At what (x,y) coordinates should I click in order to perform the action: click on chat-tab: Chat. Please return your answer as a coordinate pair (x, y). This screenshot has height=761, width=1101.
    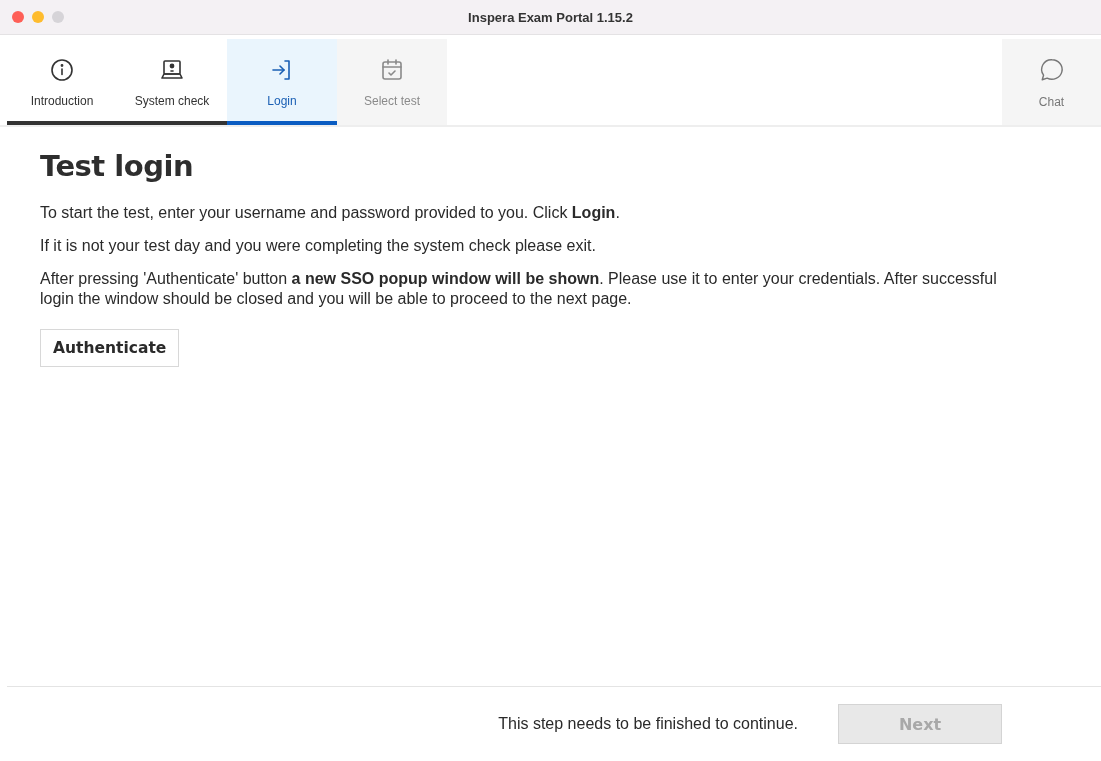
    Looking at the image, I should click on (1051, 82).